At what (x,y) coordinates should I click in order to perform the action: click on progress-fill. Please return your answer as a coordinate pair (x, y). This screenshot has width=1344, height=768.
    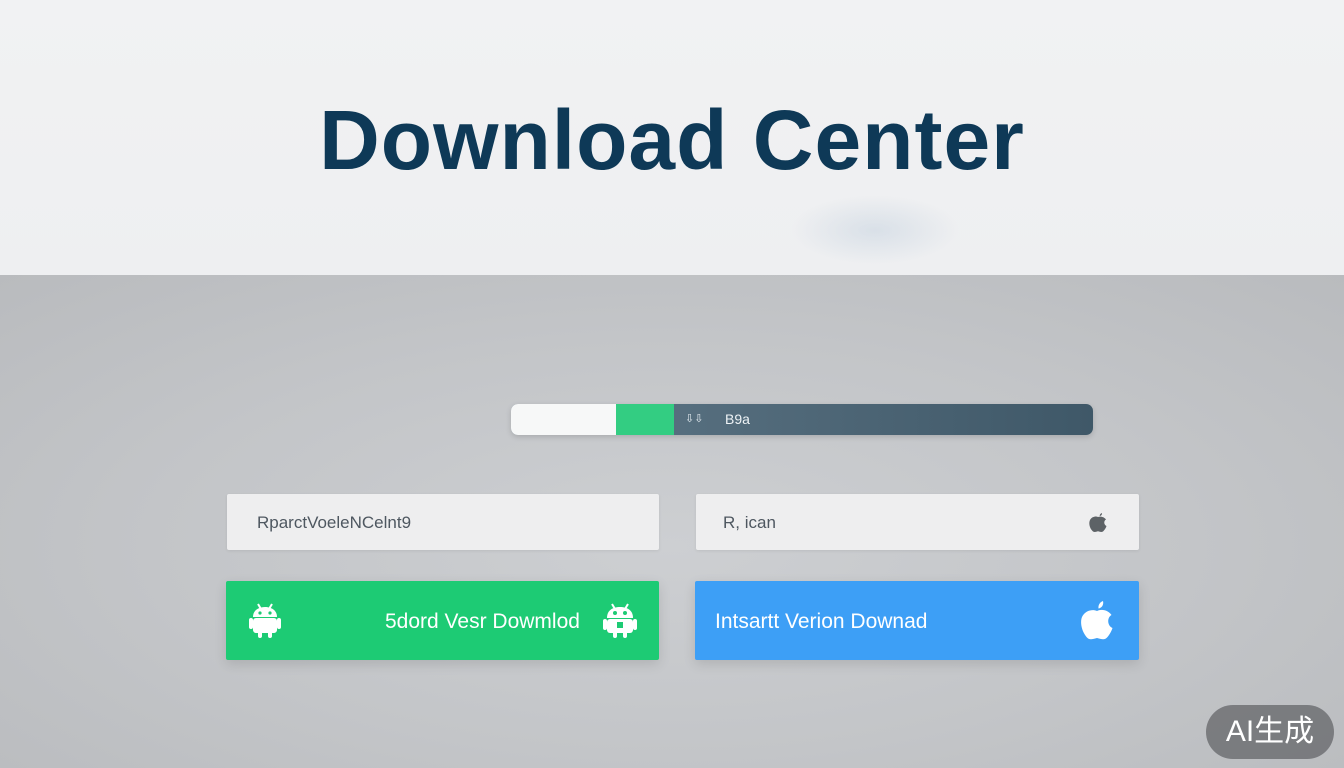
    Looking at the image, I should click on (645, 419).